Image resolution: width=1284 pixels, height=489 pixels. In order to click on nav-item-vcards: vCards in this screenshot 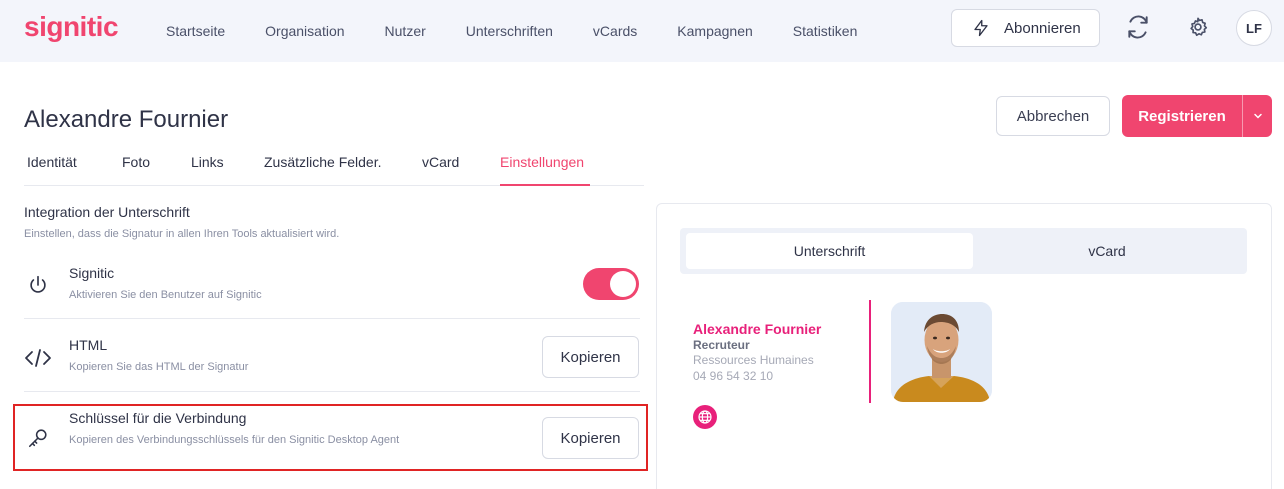, I will do `click(615, 31)`.